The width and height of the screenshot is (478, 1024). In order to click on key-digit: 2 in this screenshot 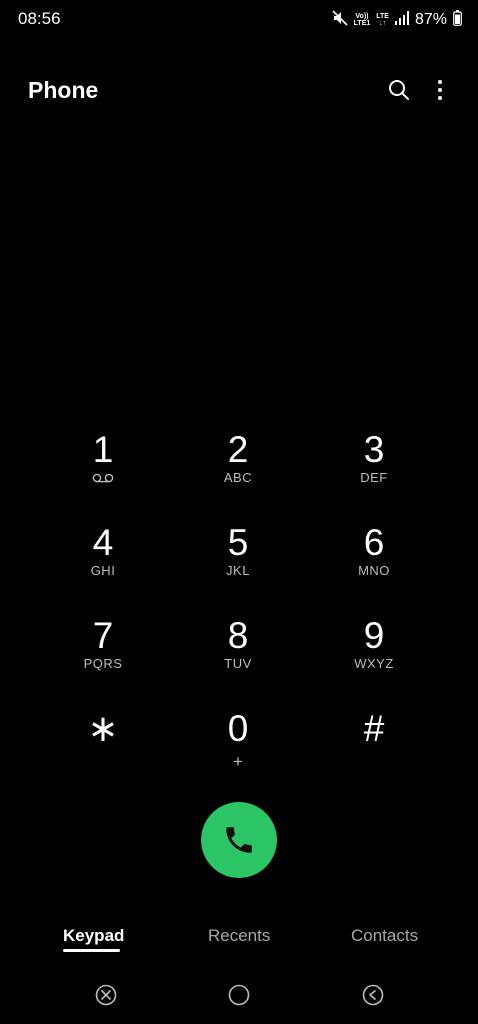, I will do `click(238, 449)`.